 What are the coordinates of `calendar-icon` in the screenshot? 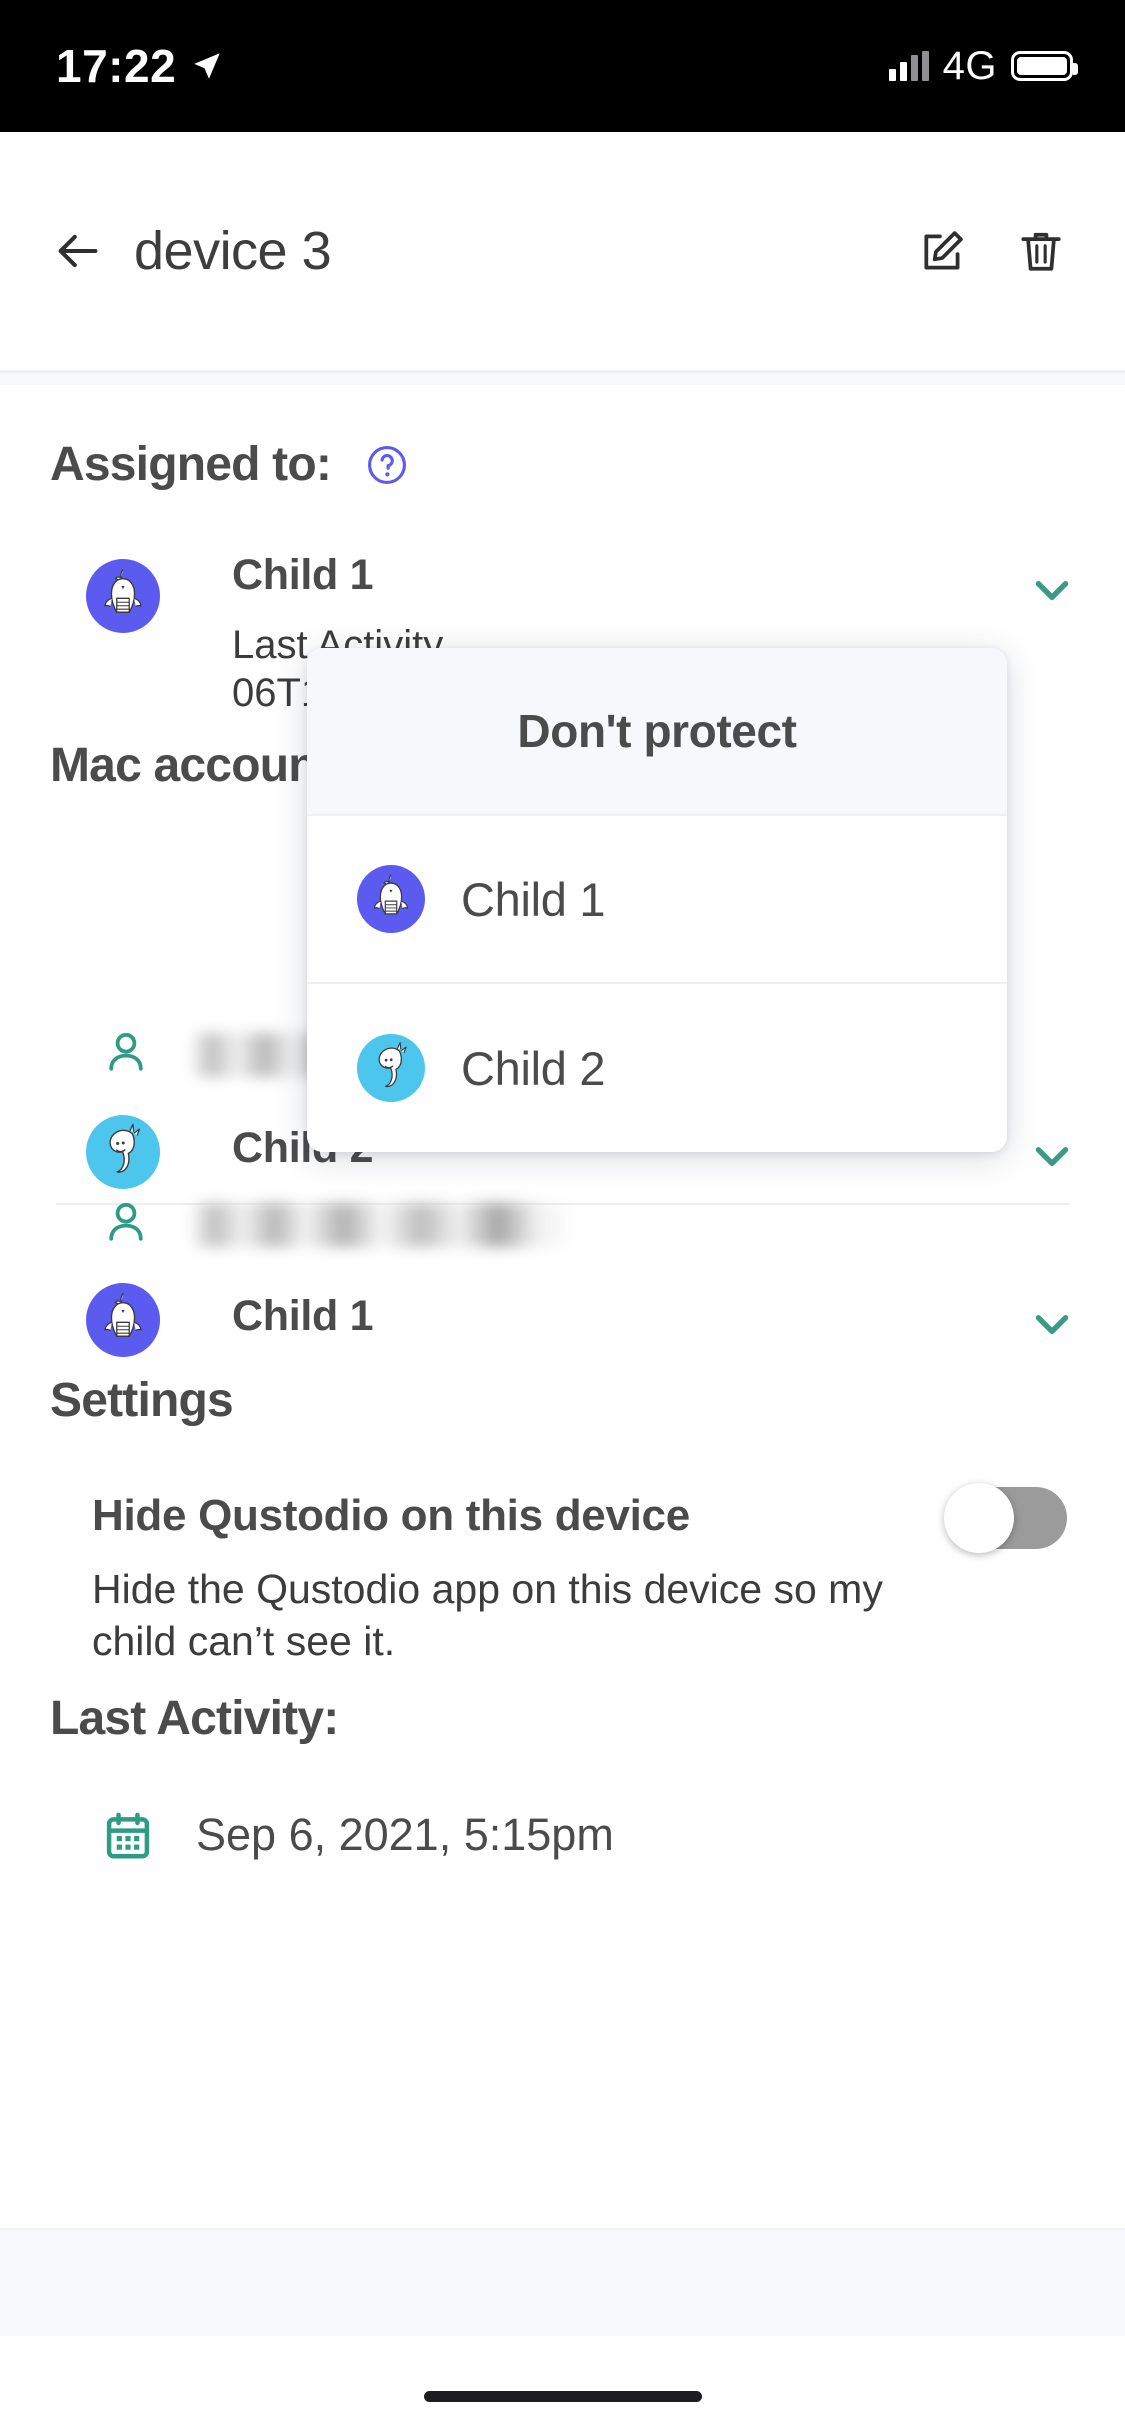 It's located at (128, 1836).